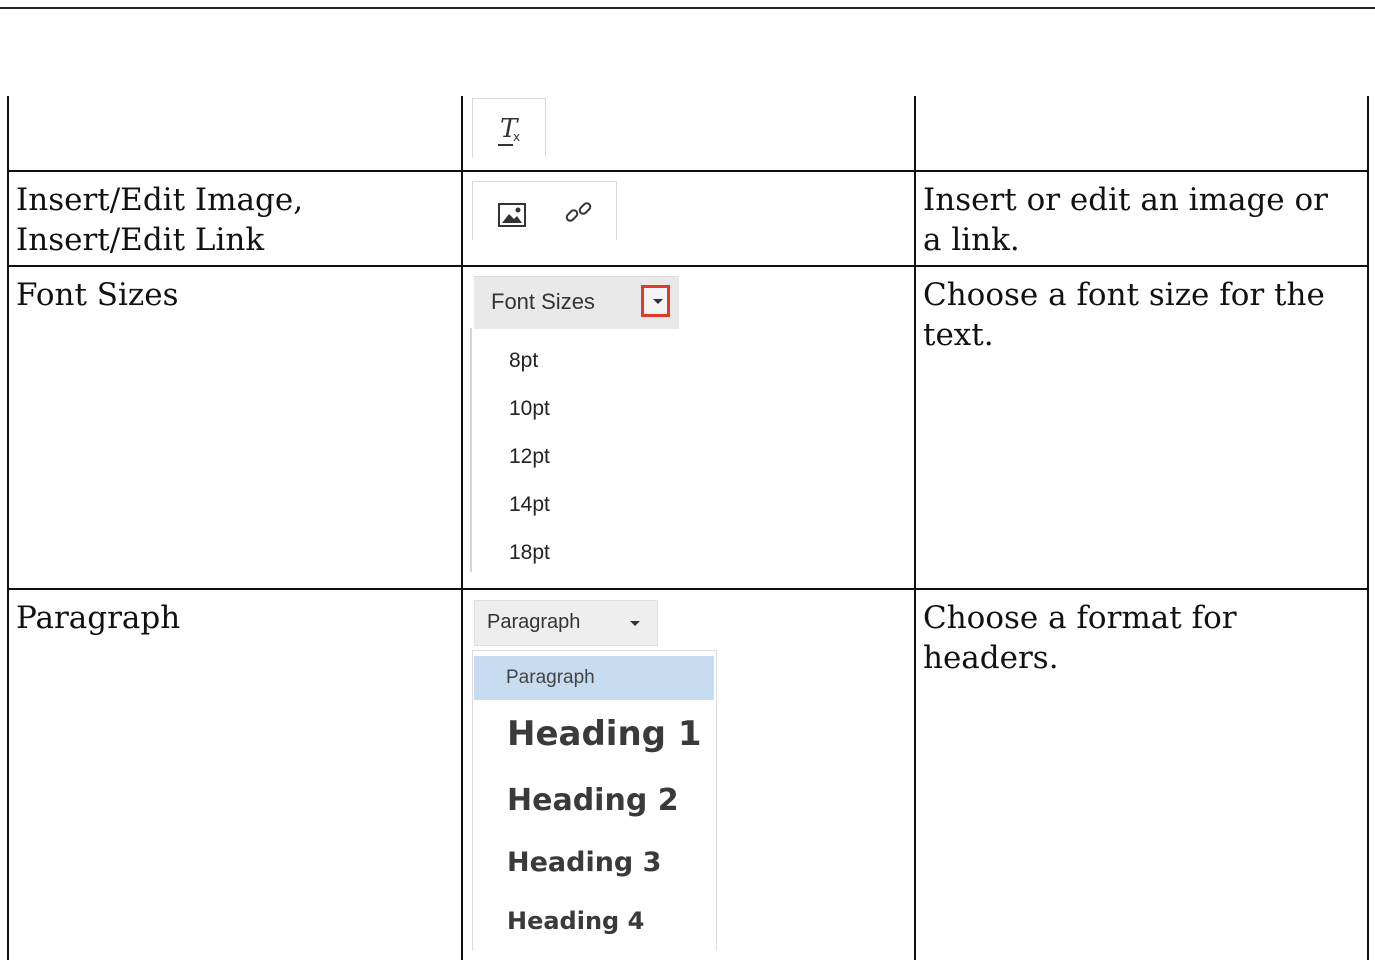  I want to click on remove-formatting-icon: T x, so click(512, 131).